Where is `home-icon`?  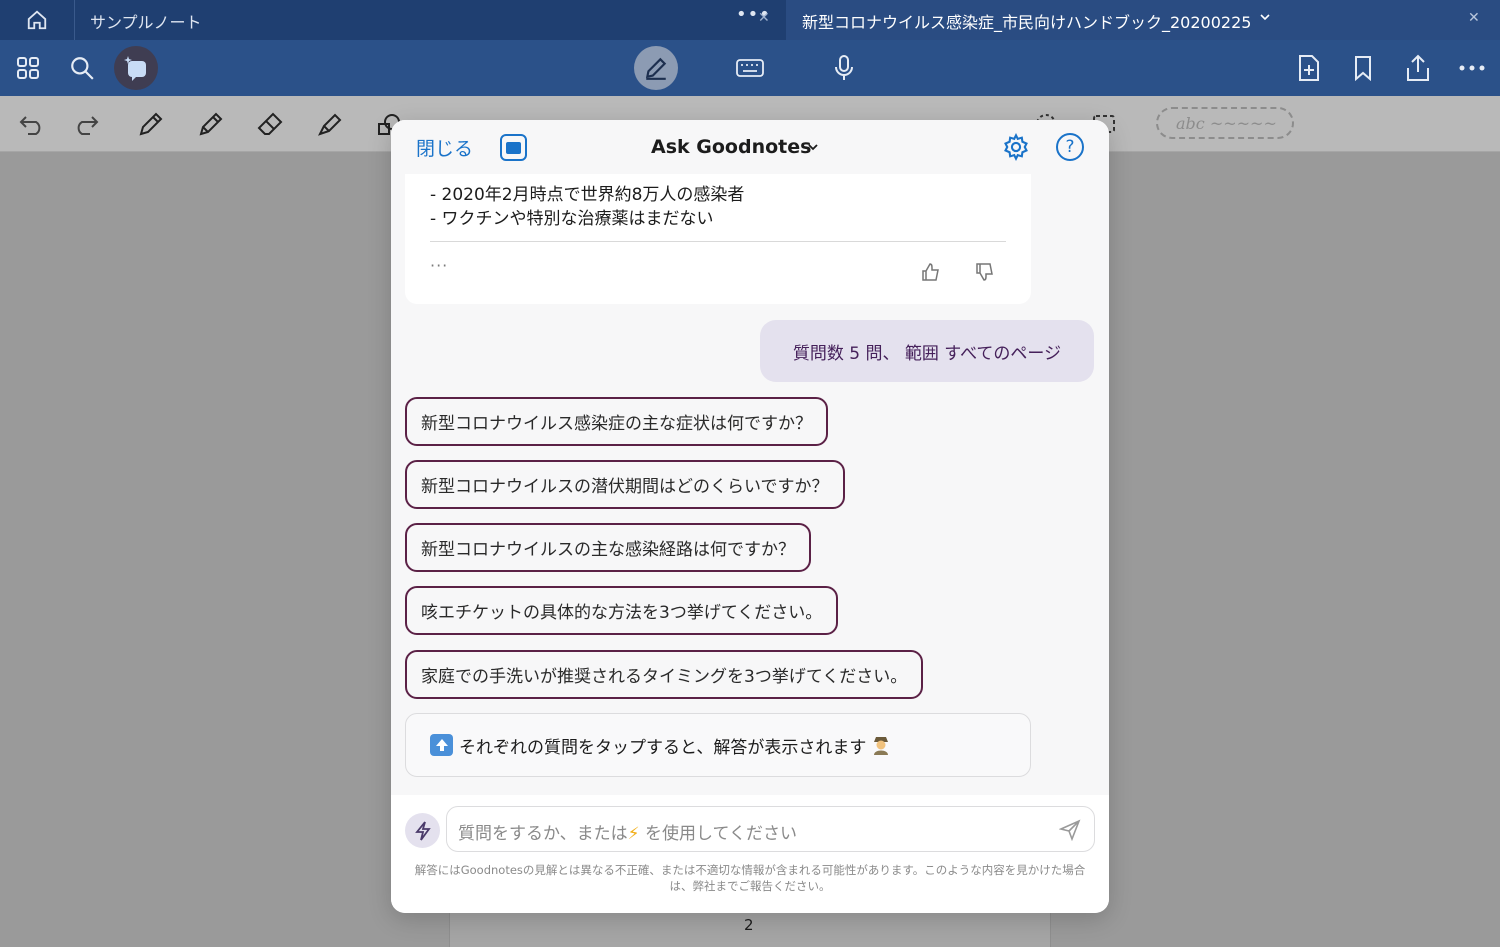
home-icon is located at coordinates (37, 20).